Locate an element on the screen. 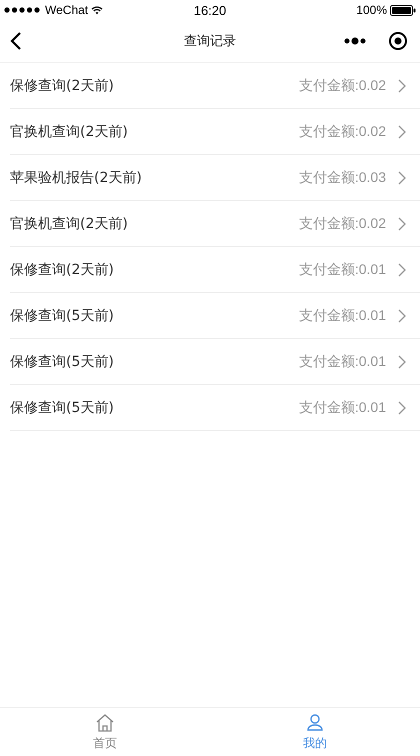 Image resolution: width=420 pixels, height=756 pixels. close-target-icon is located at coordinates (398, 41).